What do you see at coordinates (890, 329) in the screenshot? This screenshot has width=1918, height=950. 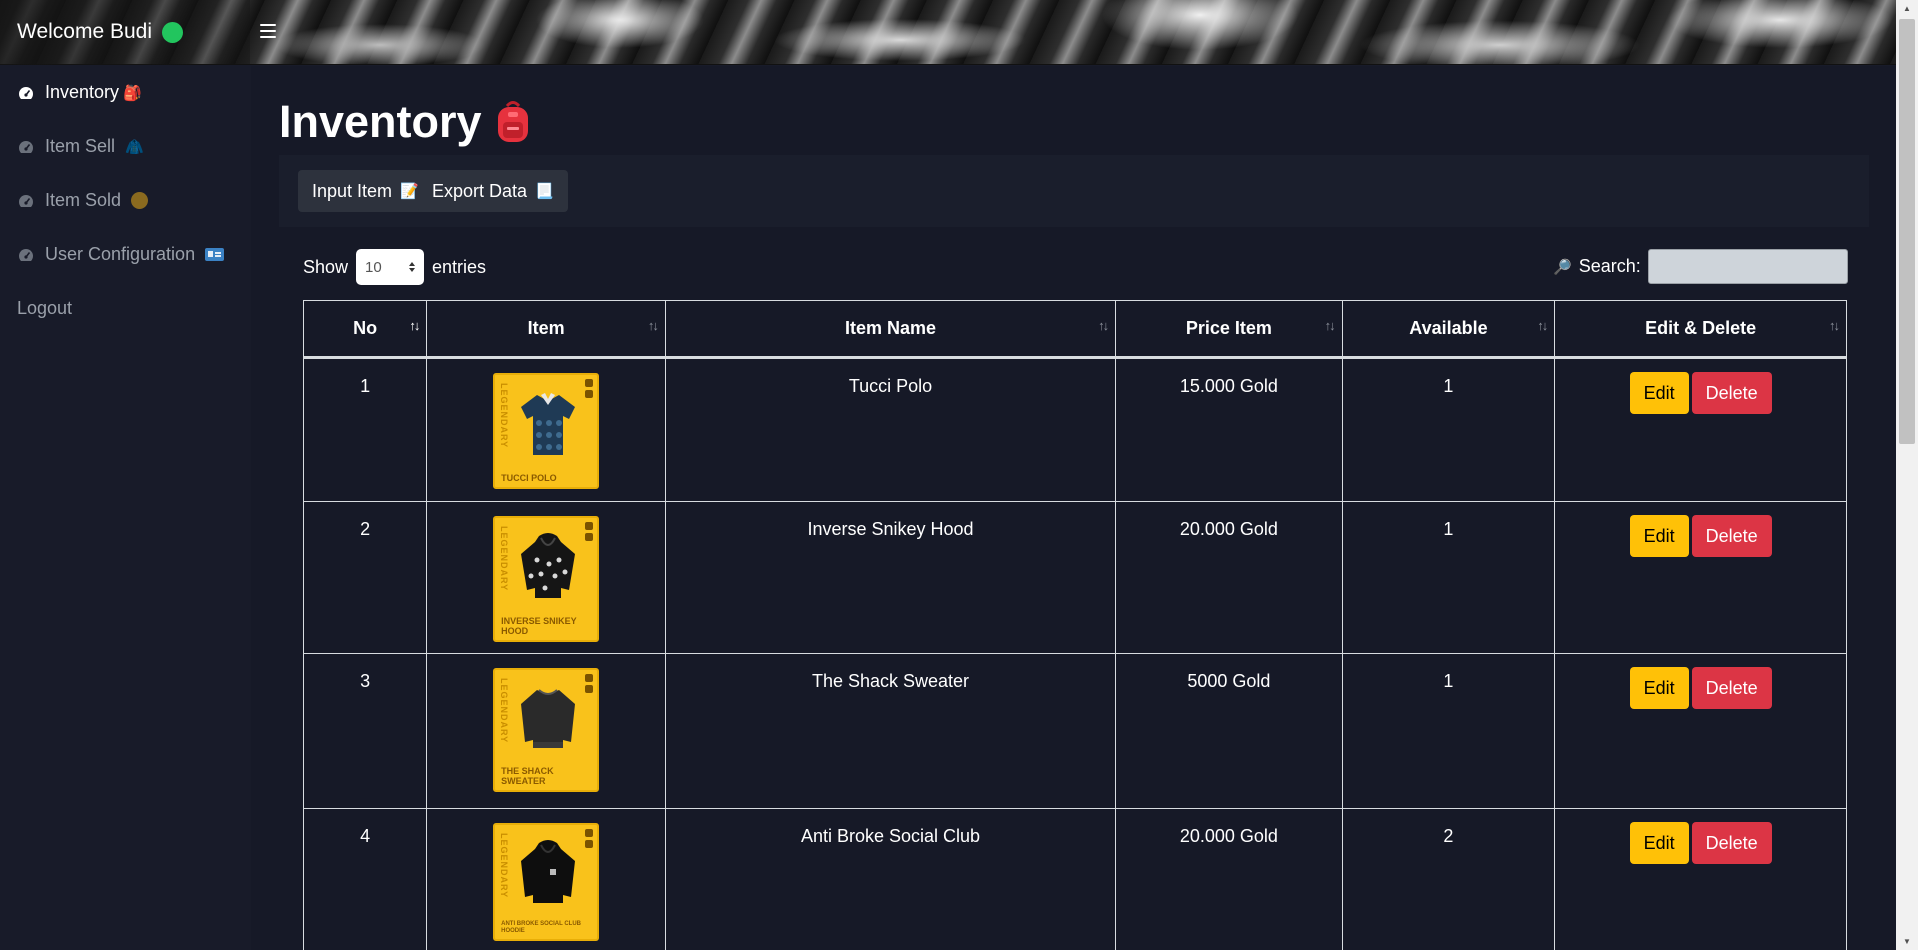 I see `column-header-item-name: Item Name ↑↓` at bounding box center [890, 329].